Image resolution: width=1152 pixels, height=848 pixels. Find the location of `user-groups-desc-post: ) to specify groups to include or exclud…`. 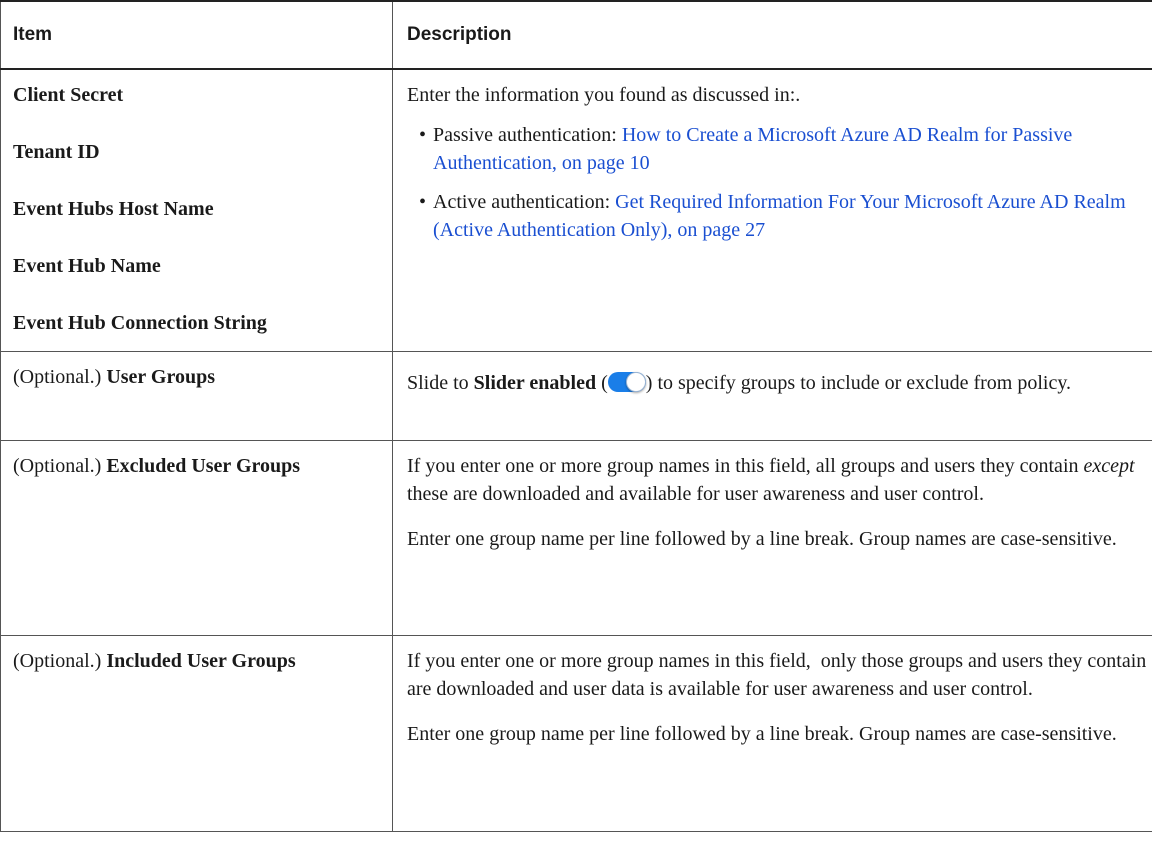

user-groups-desc-post: ) to specify groups to include or exclud… is located at coordinates (858, 382).